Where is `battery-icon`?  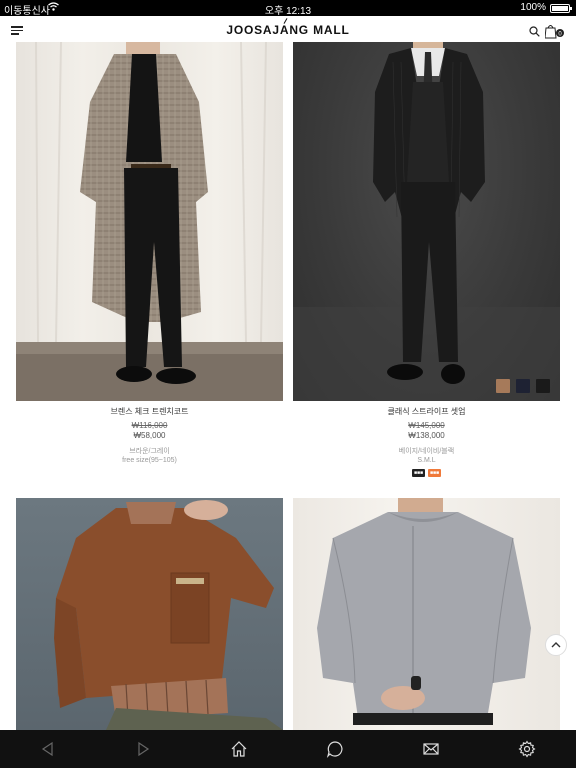
battery-icon is located at coordinates (561, 8).